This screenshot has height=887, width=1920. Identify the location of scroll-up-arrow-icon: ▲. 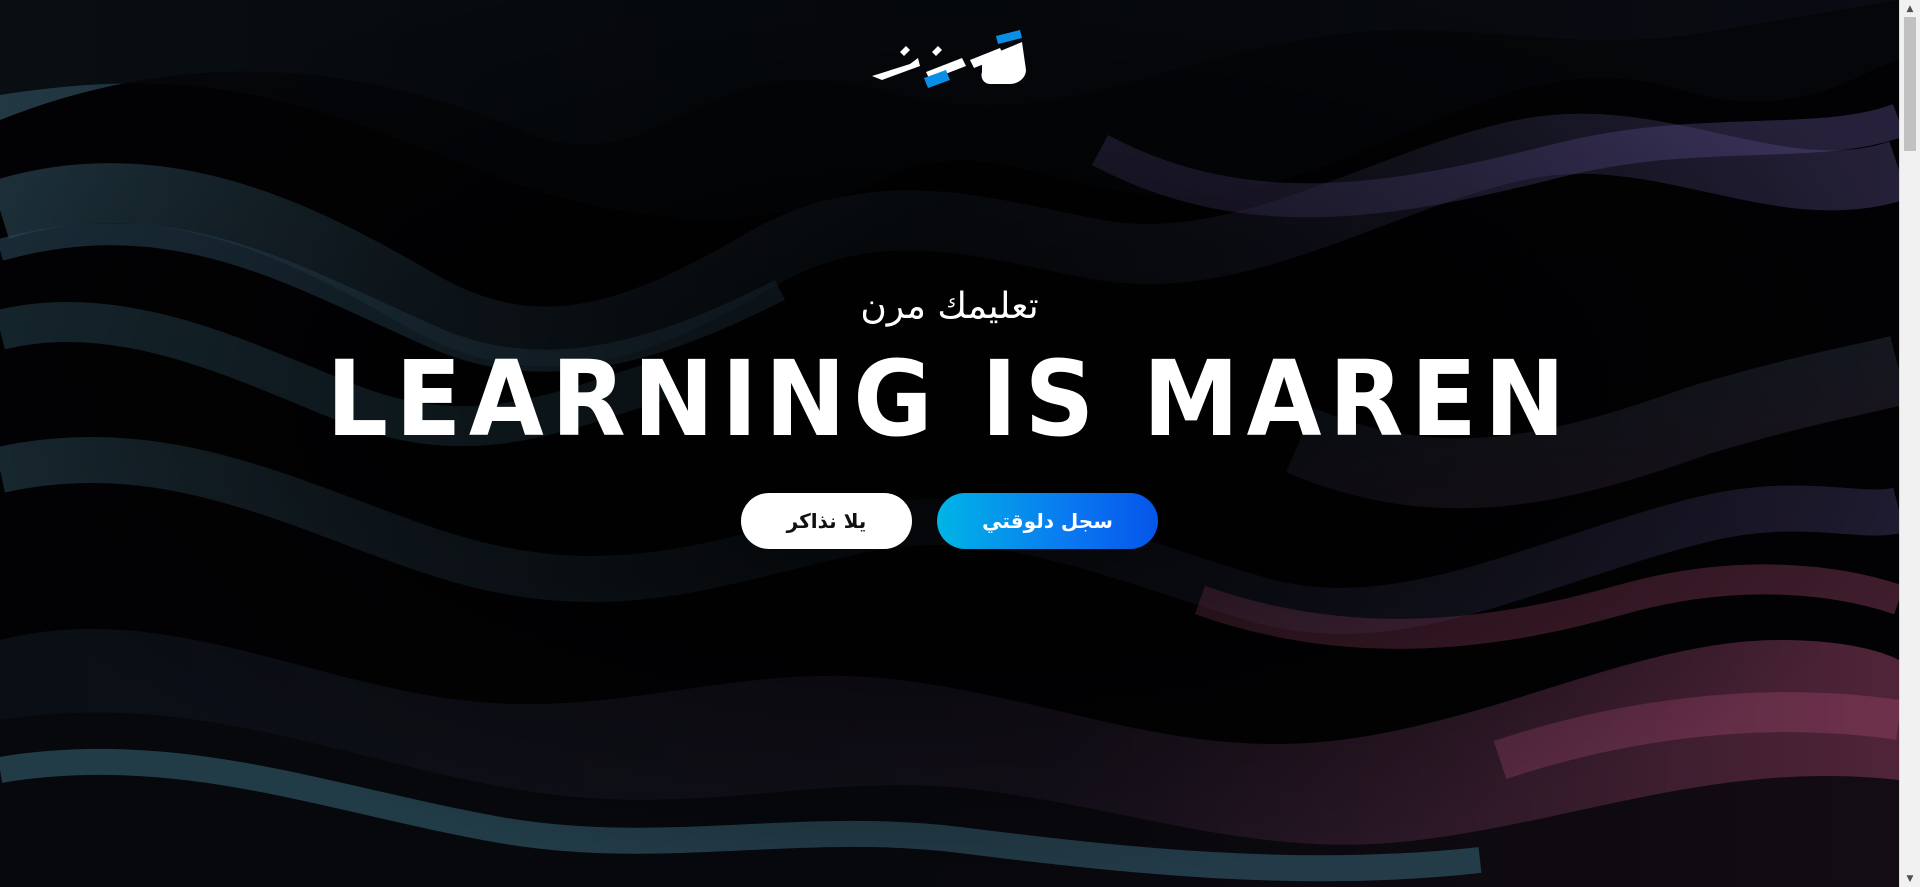
(1910, 8).